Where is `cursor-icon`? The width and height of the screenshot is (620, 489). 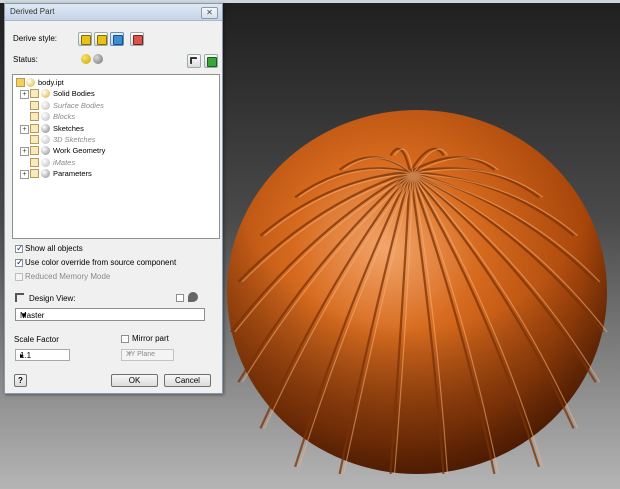 cursor-icon is located at coordinates (193, 60).